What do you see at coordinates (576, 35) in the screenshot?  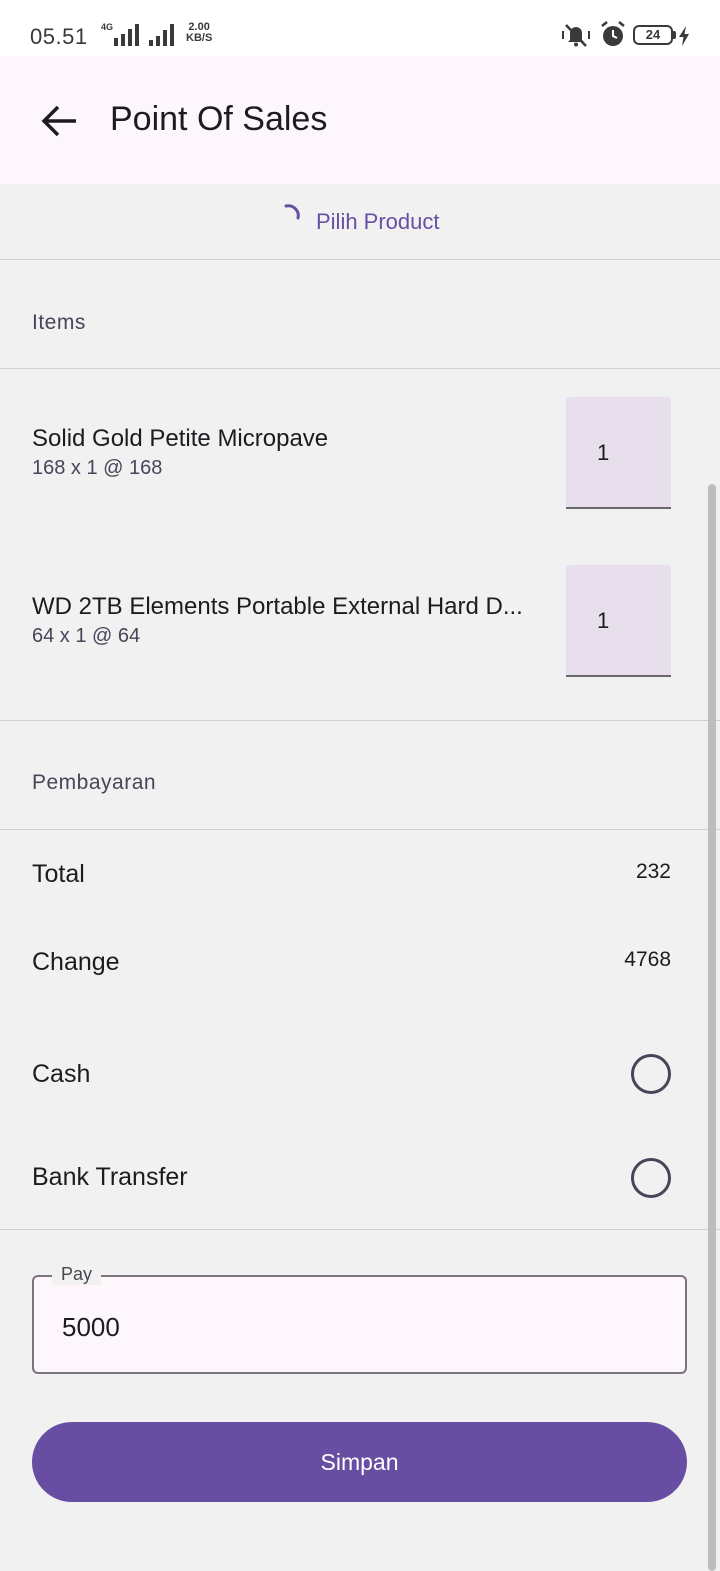 I see `vibrate-mute-icon` at bounding box center [576, 35].